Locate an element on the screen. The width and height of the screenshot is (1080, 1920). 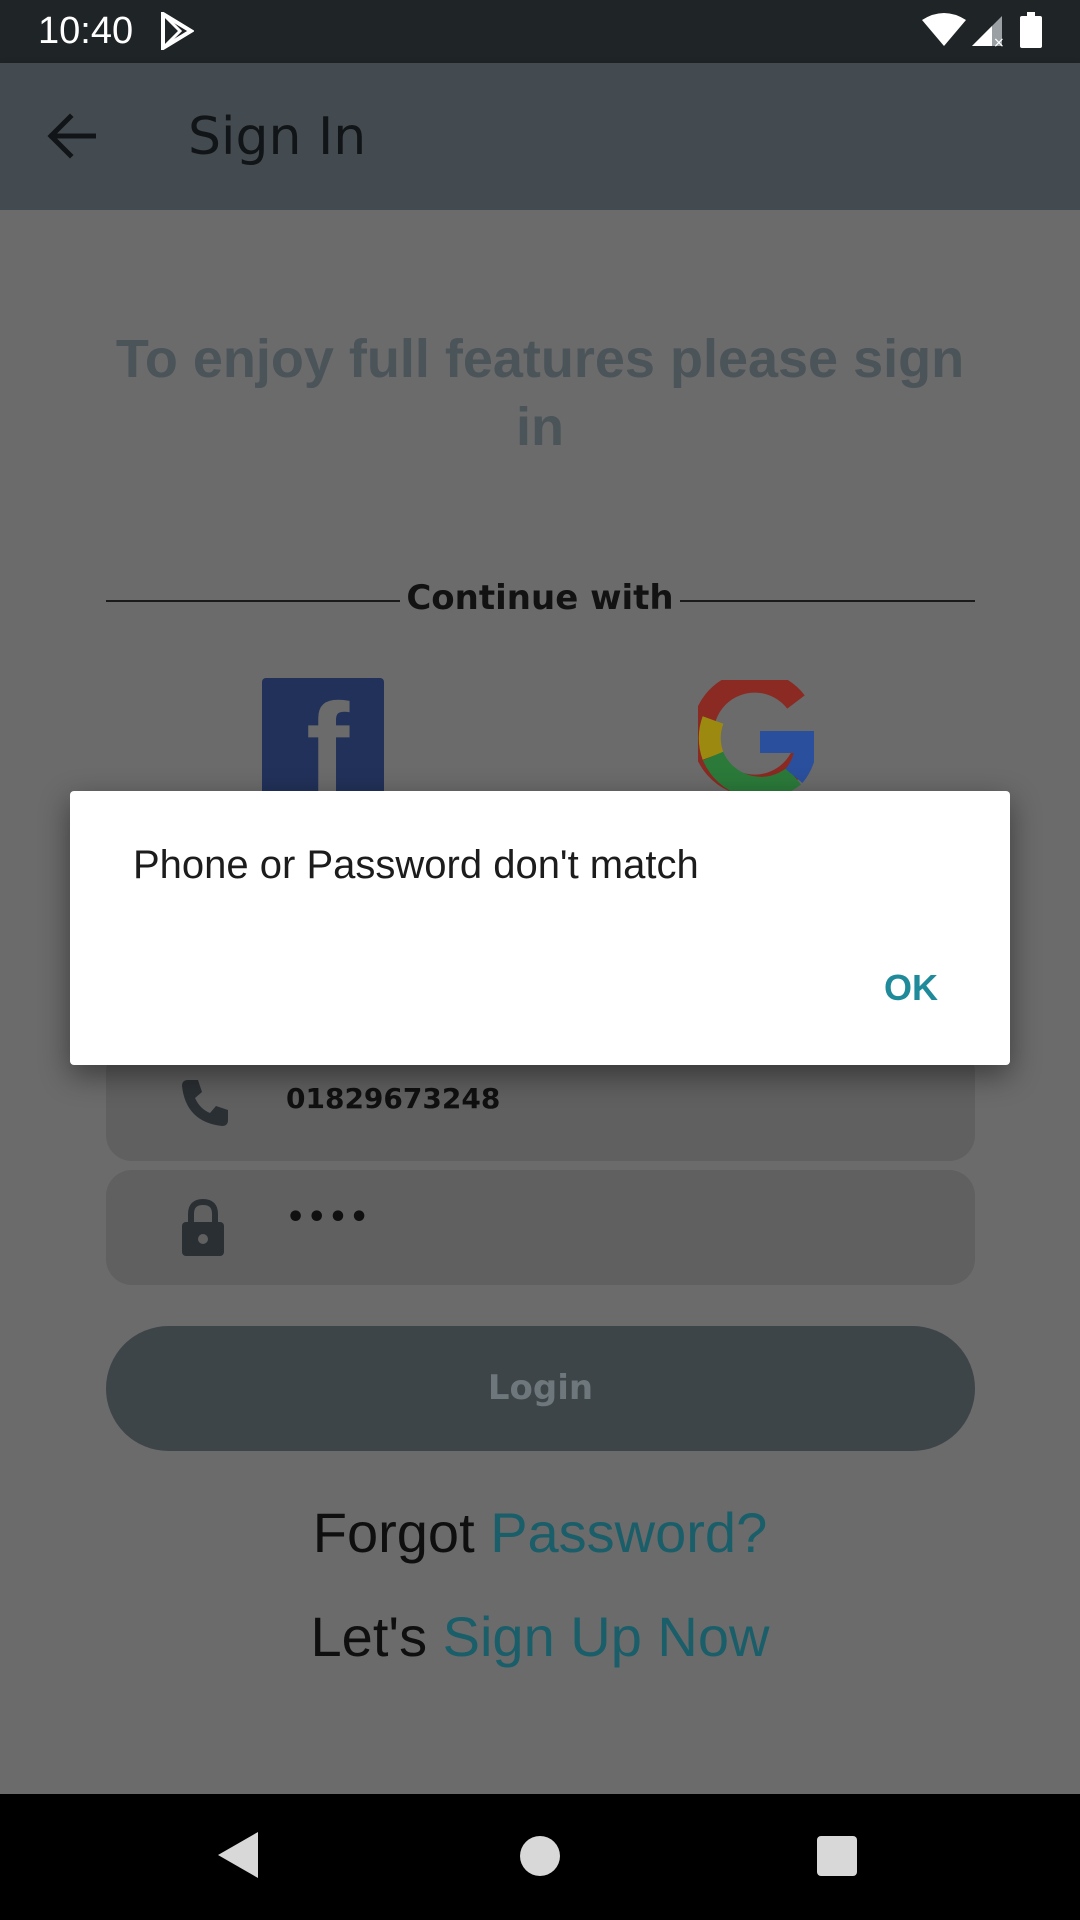
nav-back-icon is located at coordinates (238, 1855).